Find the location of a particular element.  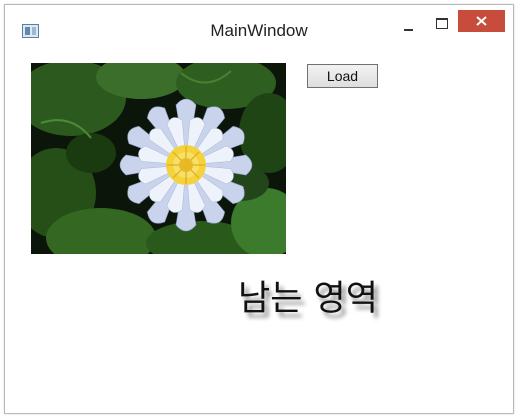

maximize-button is located at coordinates (441, 24).